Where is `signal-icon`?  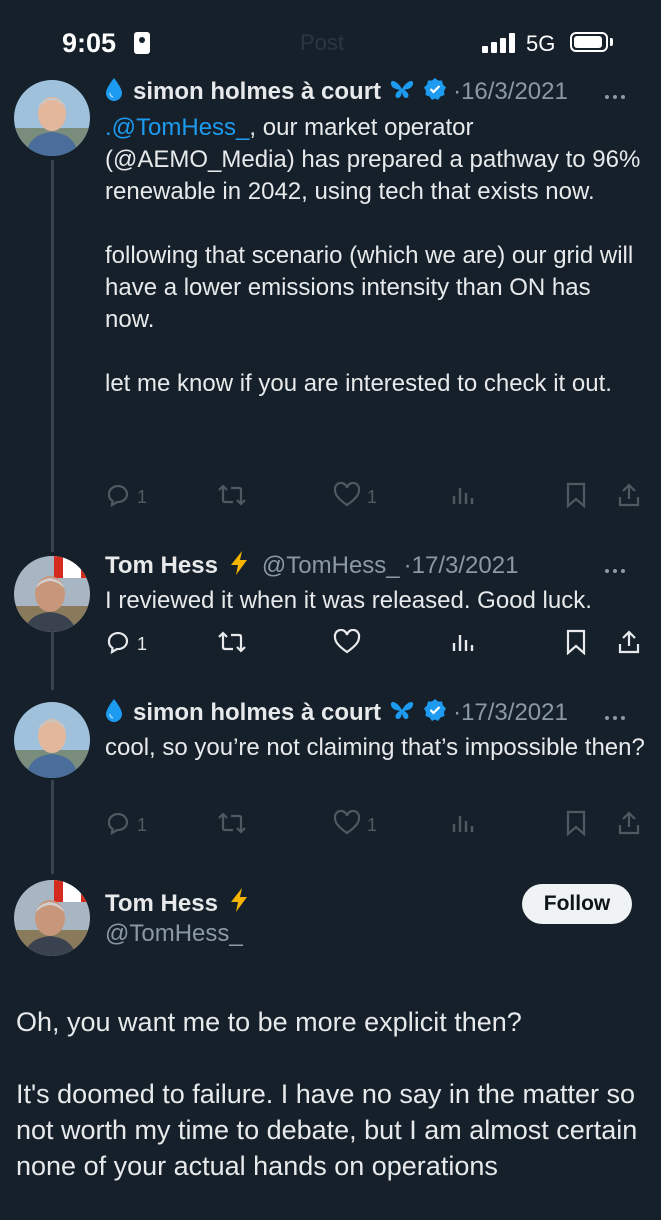
signal-icon is located at coordinates (500, 43).